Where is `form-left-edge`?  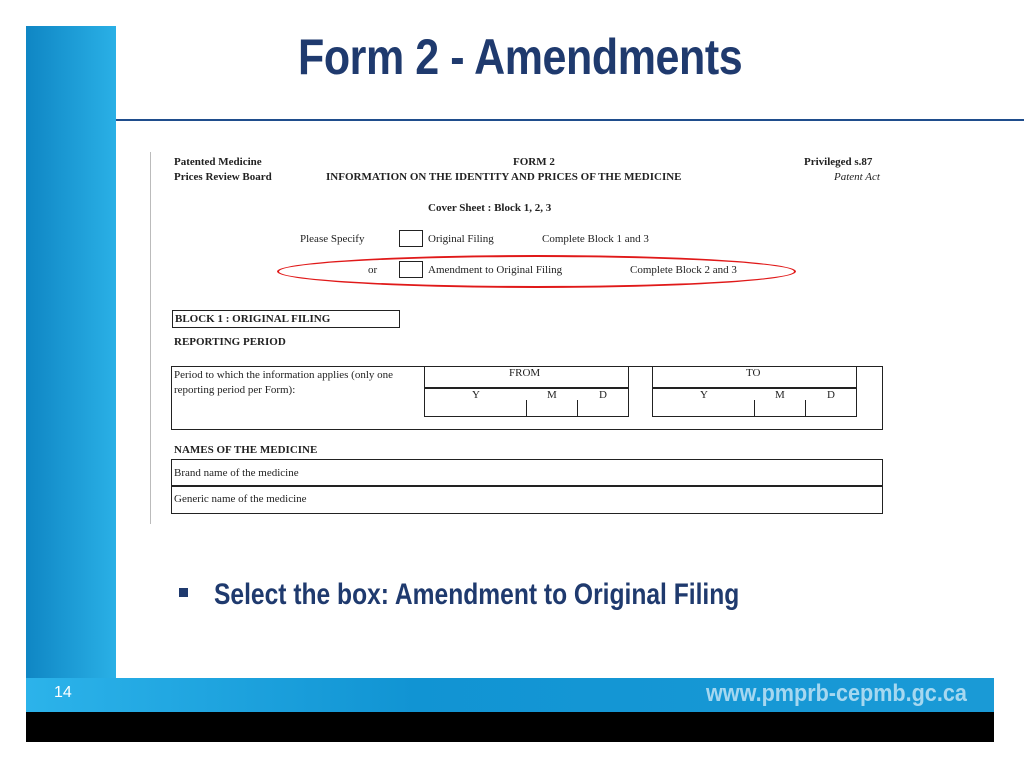
form-left-edge is located at coordinates (150, 338).